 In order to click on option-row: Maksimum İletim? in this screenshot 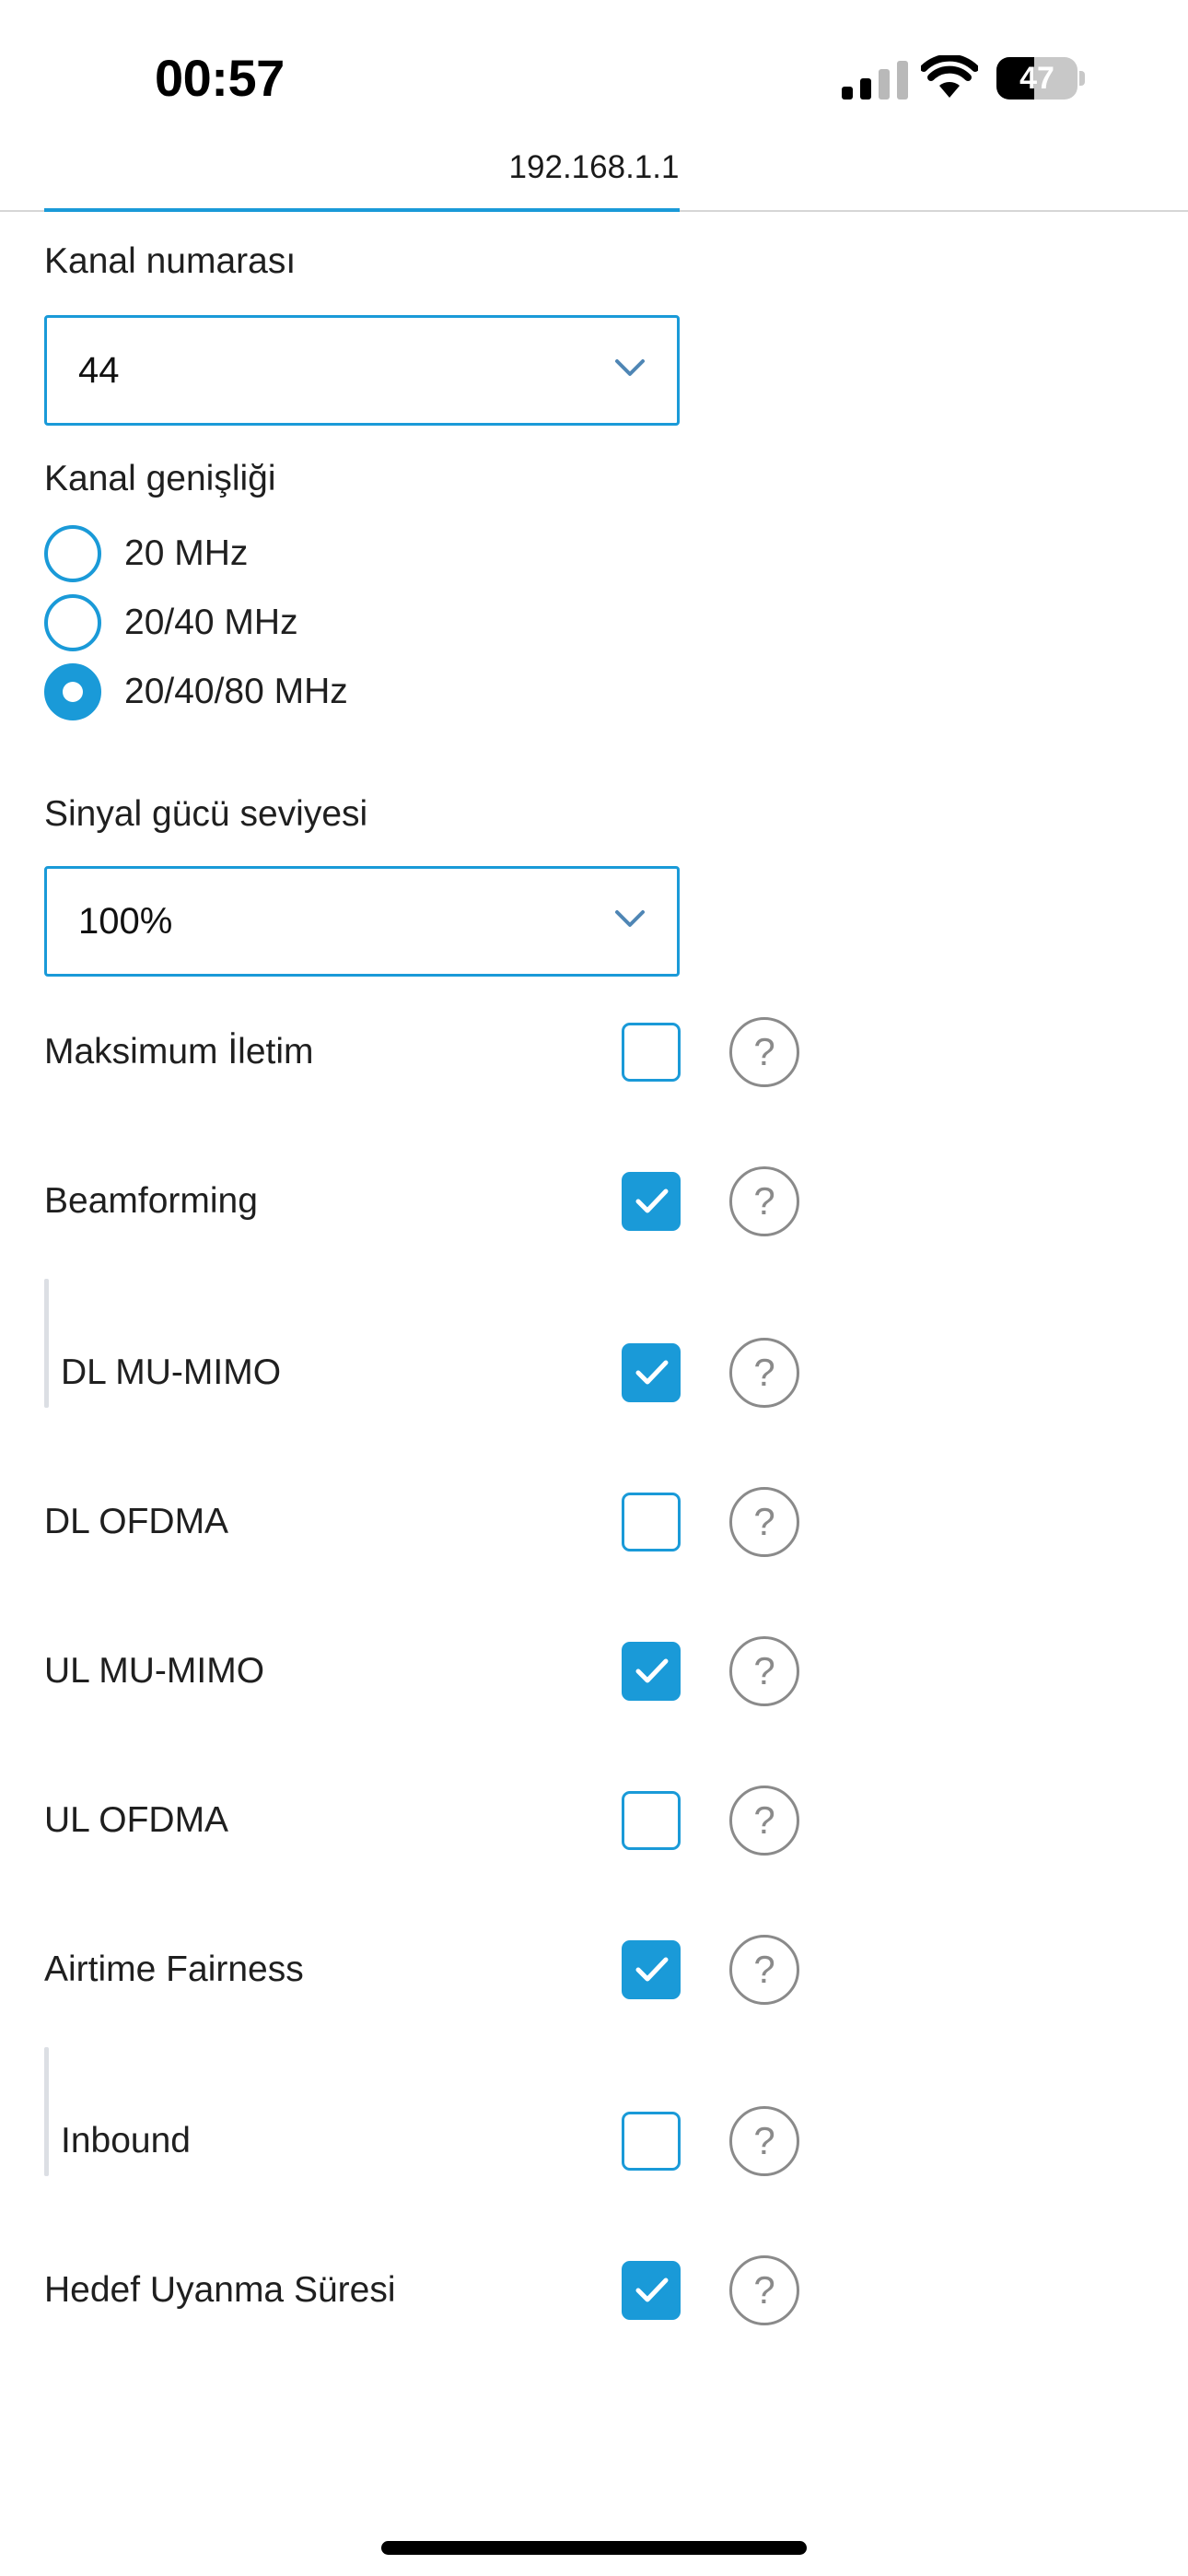, I will do `click(431, 1052)`.